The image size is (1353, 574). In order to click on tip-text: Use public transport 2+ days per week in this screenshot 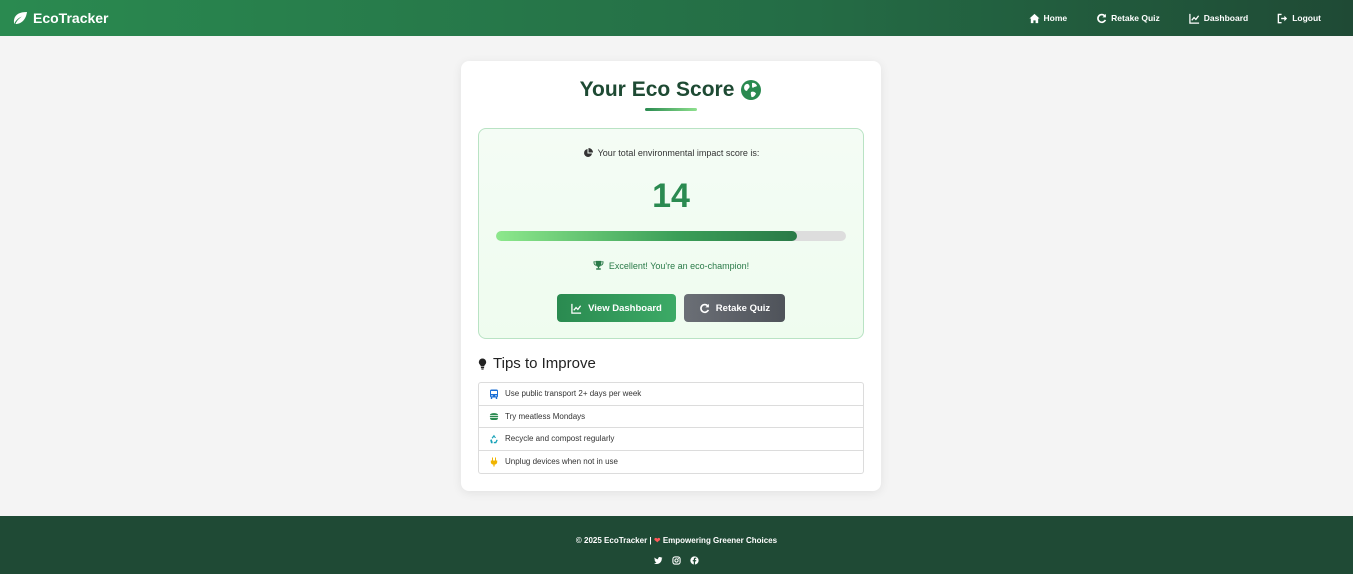, I will do `click(573, 394)`.